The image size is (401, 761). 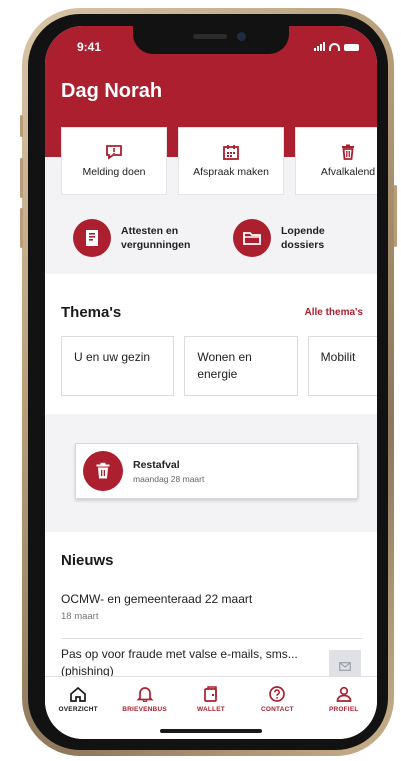 What do you see at coordinates (157, 599) in the screenshot?
I see `news-item-title: OCMW- en gemeenteraad 22 maart` at bounding box center [157, 599].